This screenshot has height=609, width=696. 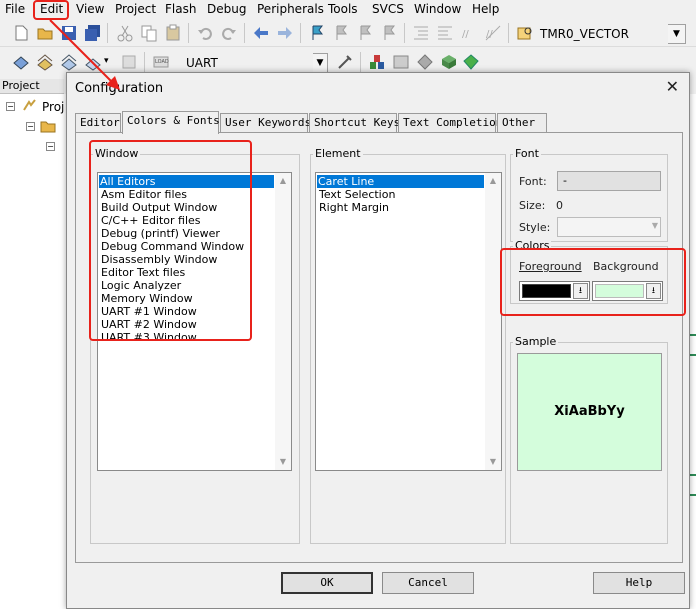 What do you see at coordinates (357, 194) in the screenshot?
I see `list-item: Text Selection` at bounding box center [357, 194].